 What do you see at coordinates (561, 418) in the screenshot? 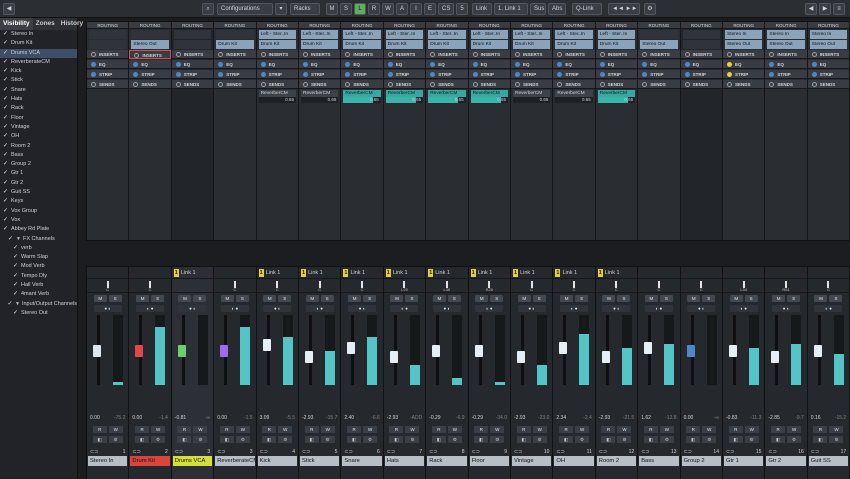
I see `volume-value: 2.34` at bounding box center [561, 418].